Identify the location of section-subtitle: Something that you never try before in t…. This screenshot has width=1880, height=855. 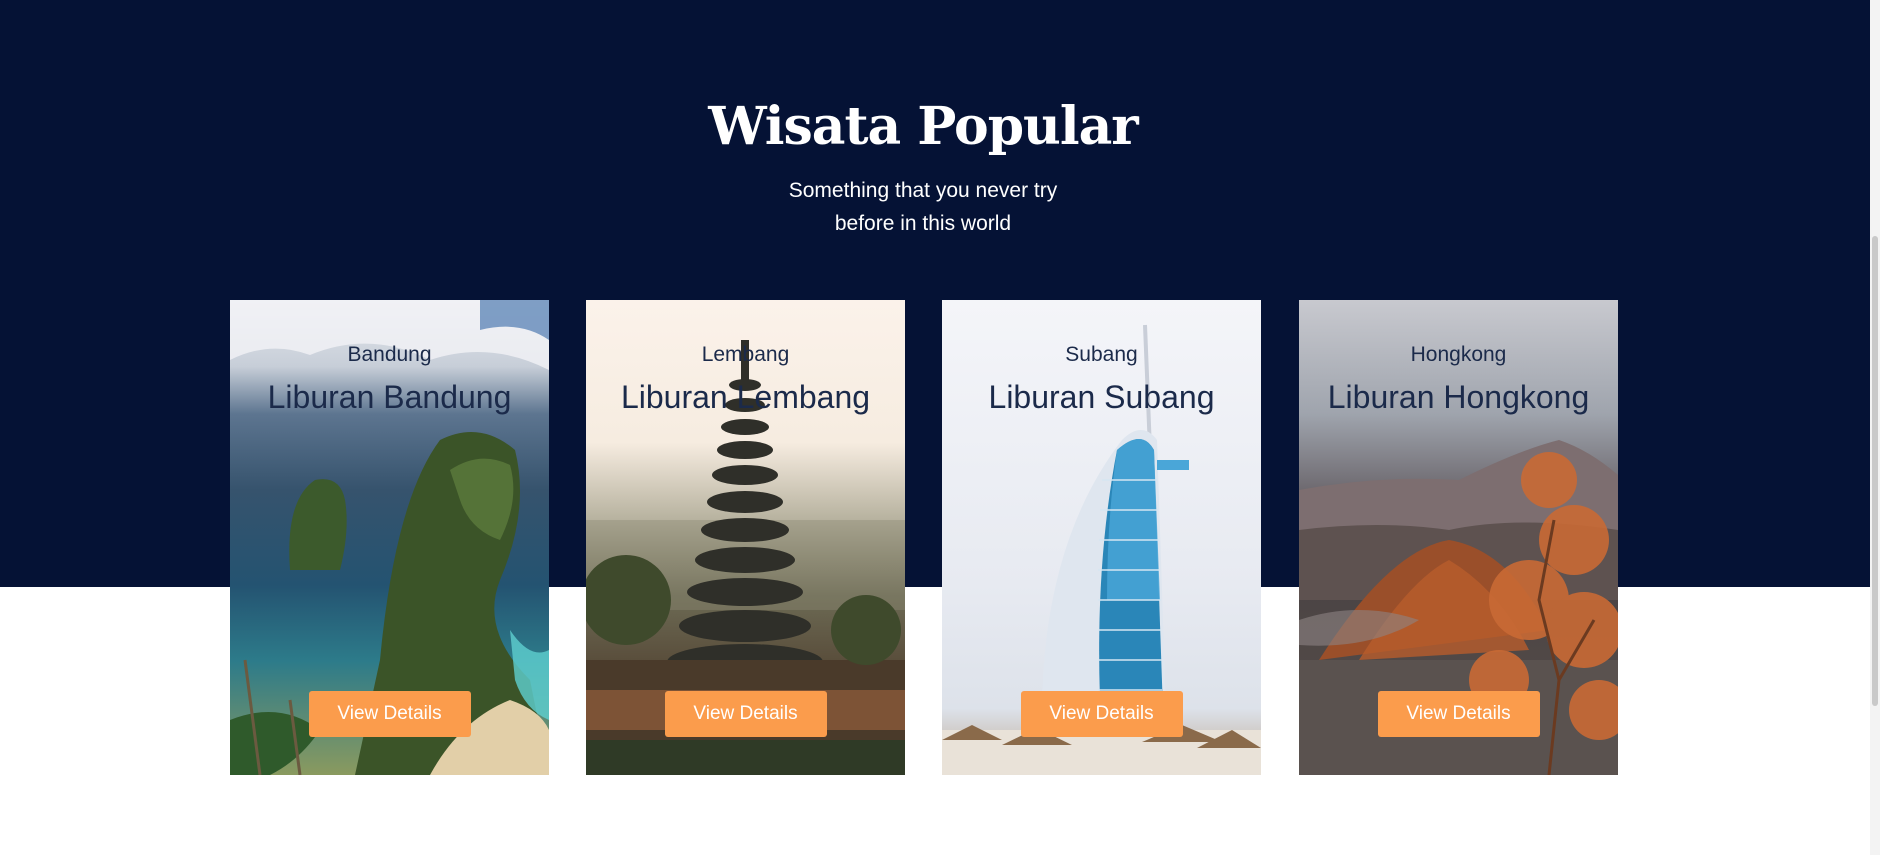
(923, 207).